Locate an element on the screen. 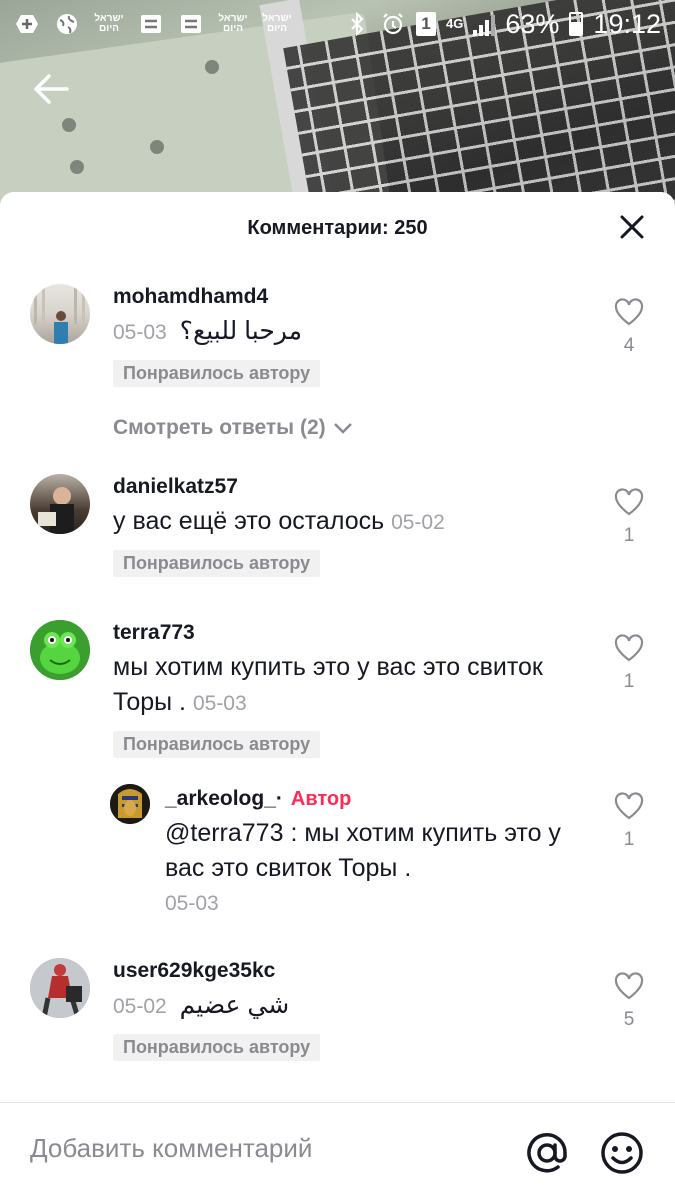 The height and width of the screenshot is (1200, 675). sheet-header: Комментарии: 250 is located at coordinates (337, 228).